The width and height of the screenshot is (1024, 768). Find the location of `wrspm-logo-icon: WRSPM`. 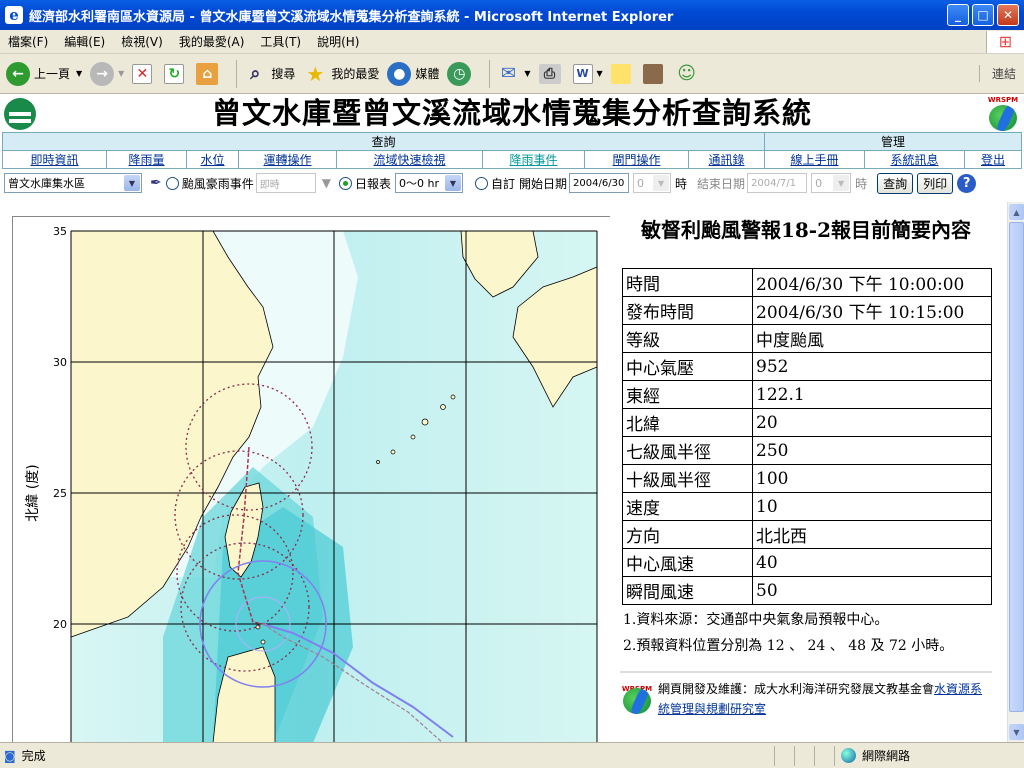

wrspm-logo-icon: WRSPM is located at coordinates (1003, 114).